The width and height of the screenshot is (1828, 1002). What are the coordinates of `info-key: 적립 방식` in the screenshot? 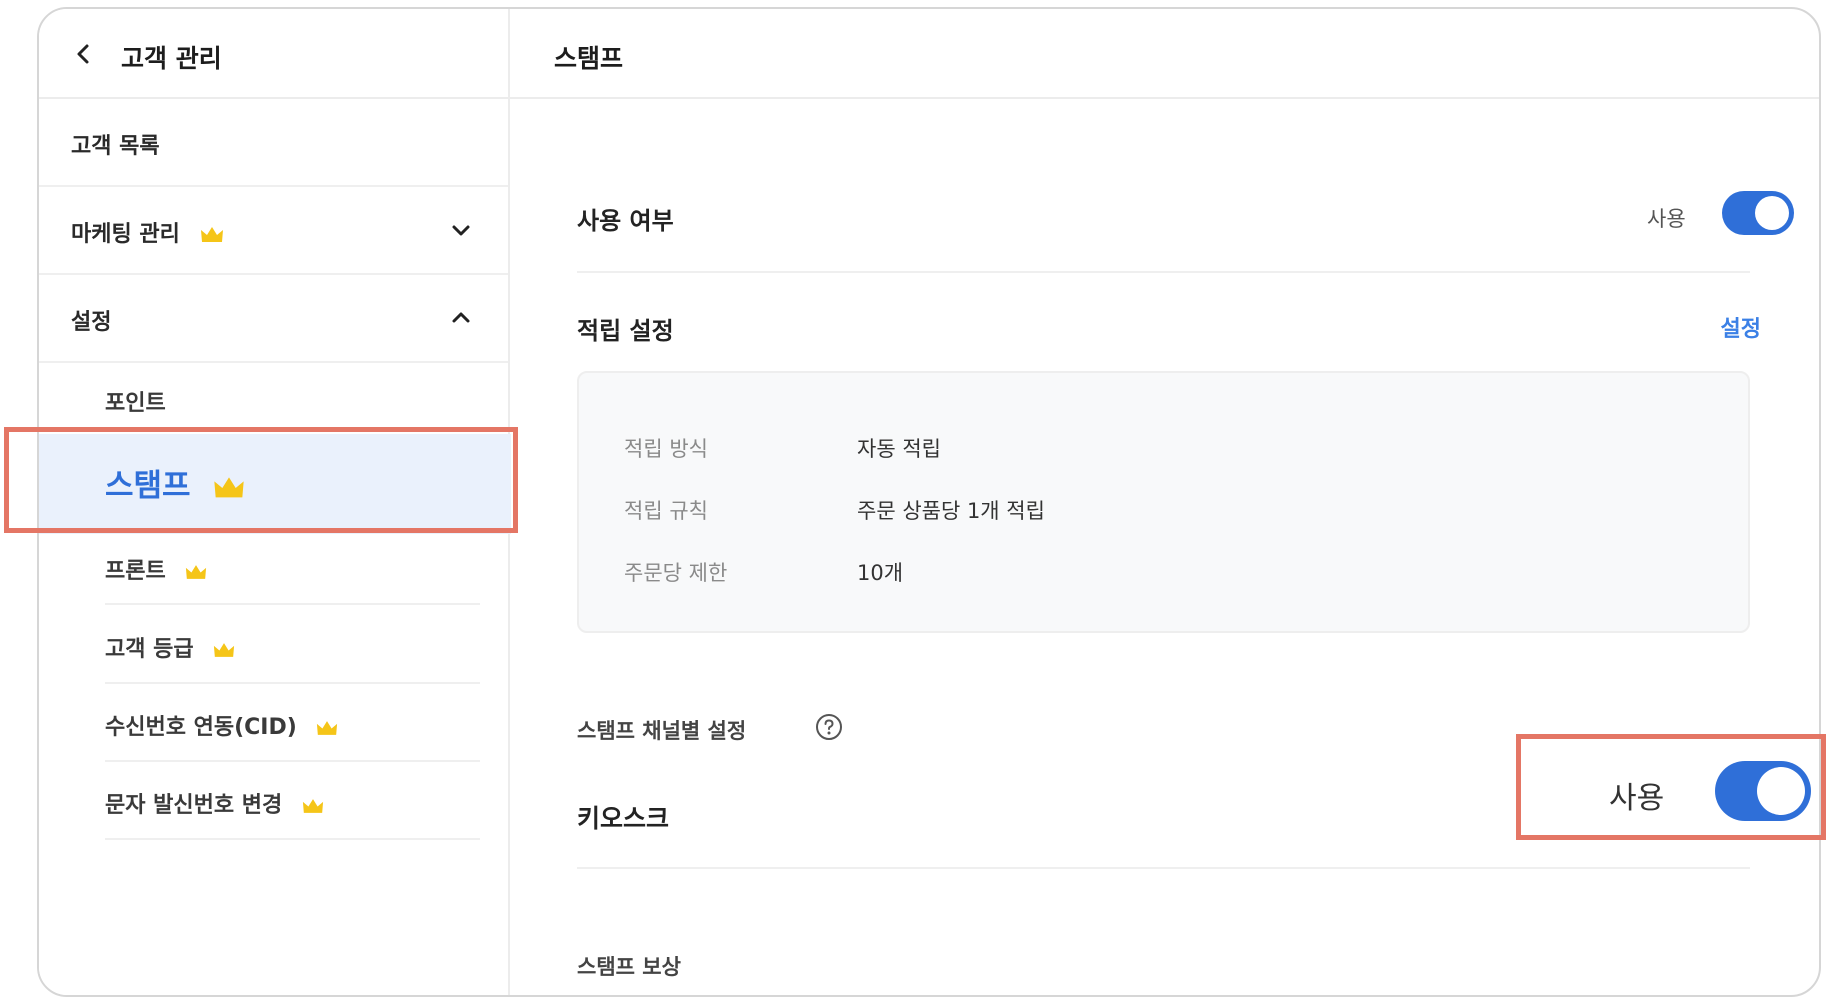 It's located at (666, 449).